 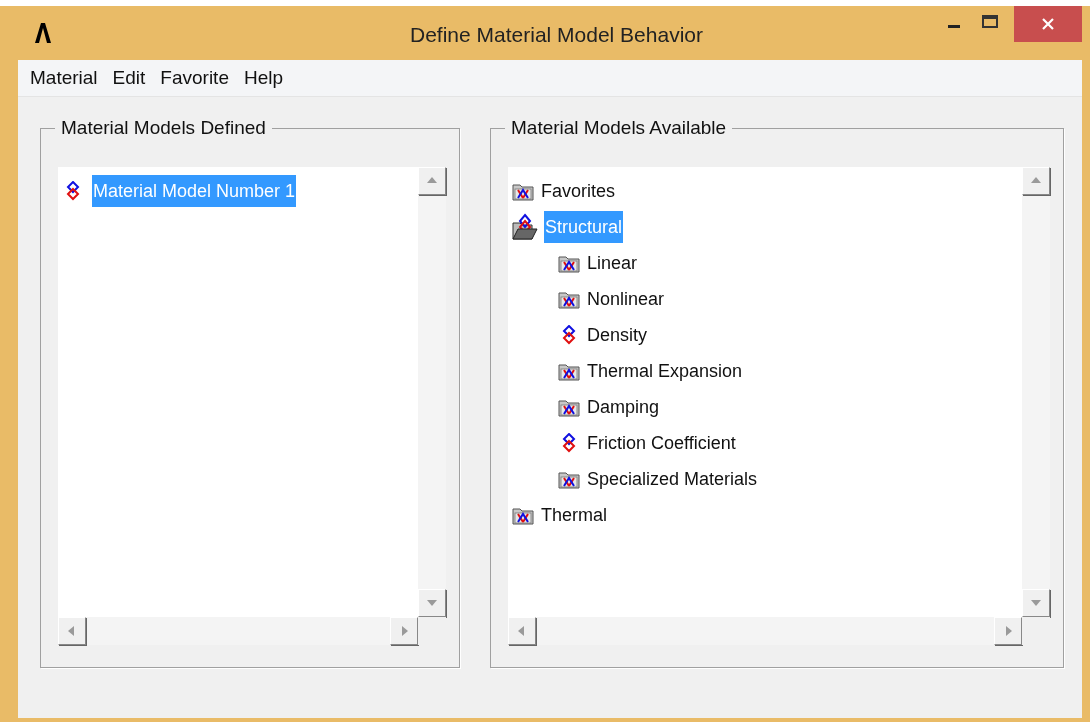 What do you see at coordinates (129, 78) in the screenshot?
I see `menu-item: Edit` at bounding box center [129, 78].